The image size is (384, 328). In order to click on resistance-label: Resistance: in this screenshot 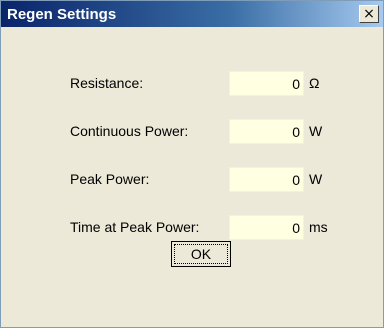, I will do `click(107, 83)`.